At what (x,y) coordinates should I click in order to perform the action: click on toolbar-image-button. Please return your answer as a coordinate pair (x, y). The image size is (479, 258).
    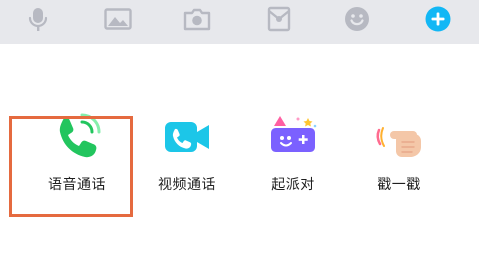
    Looking at the image, I should click on (118, 19).